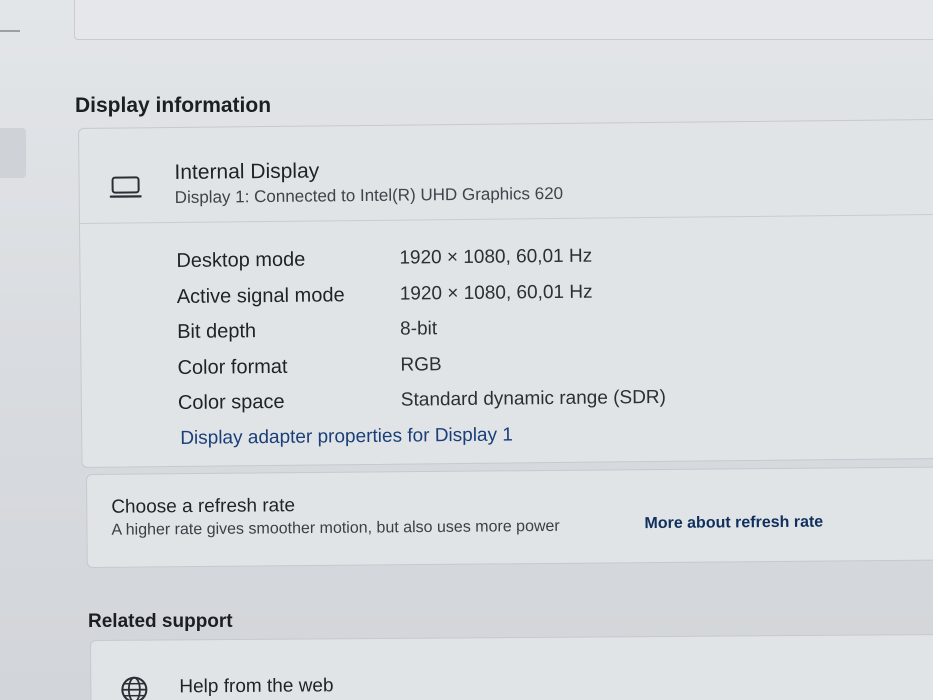  I want to click on info-label: Bit depth, so click(217, 331).